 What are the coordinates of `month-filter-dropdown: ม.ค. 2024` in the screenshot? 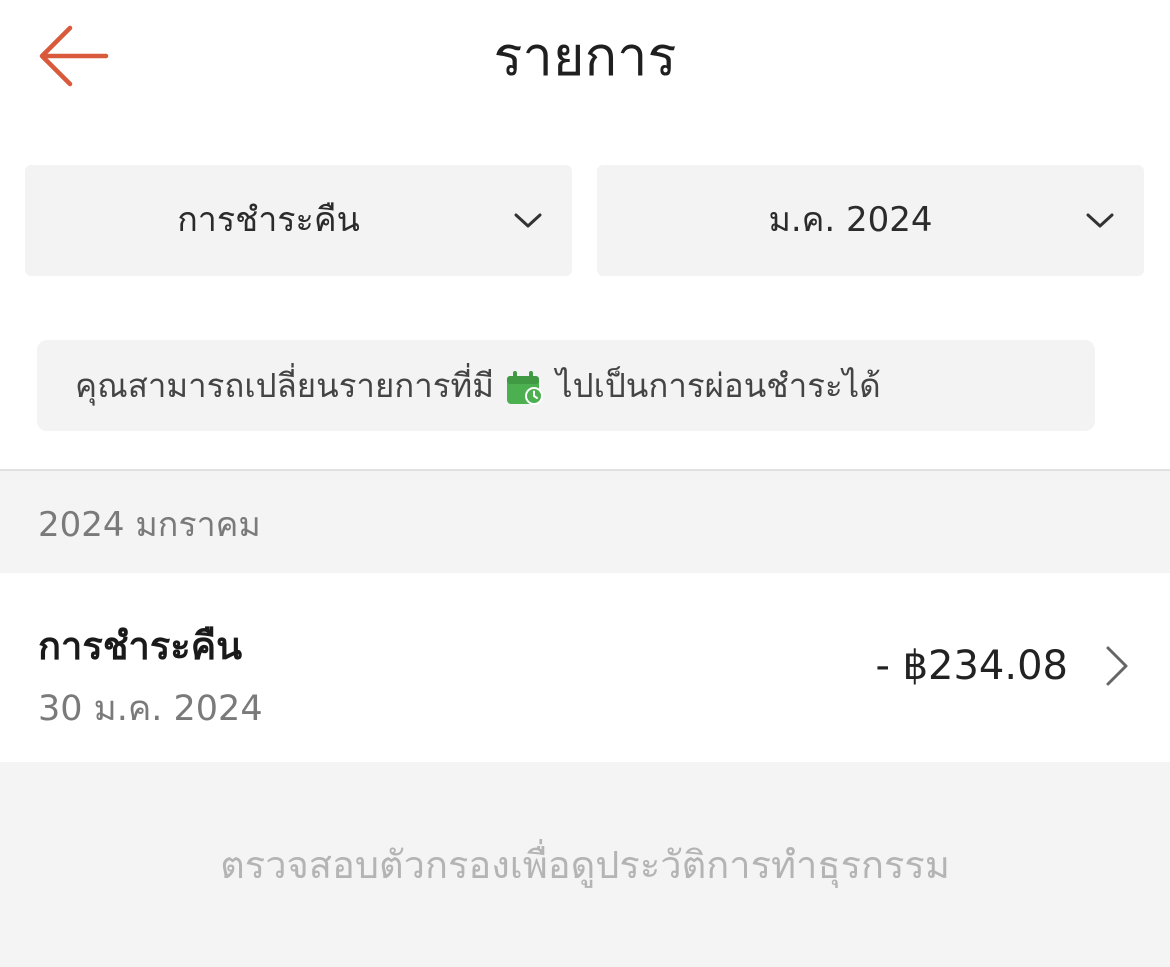 It's located at (870, 220).